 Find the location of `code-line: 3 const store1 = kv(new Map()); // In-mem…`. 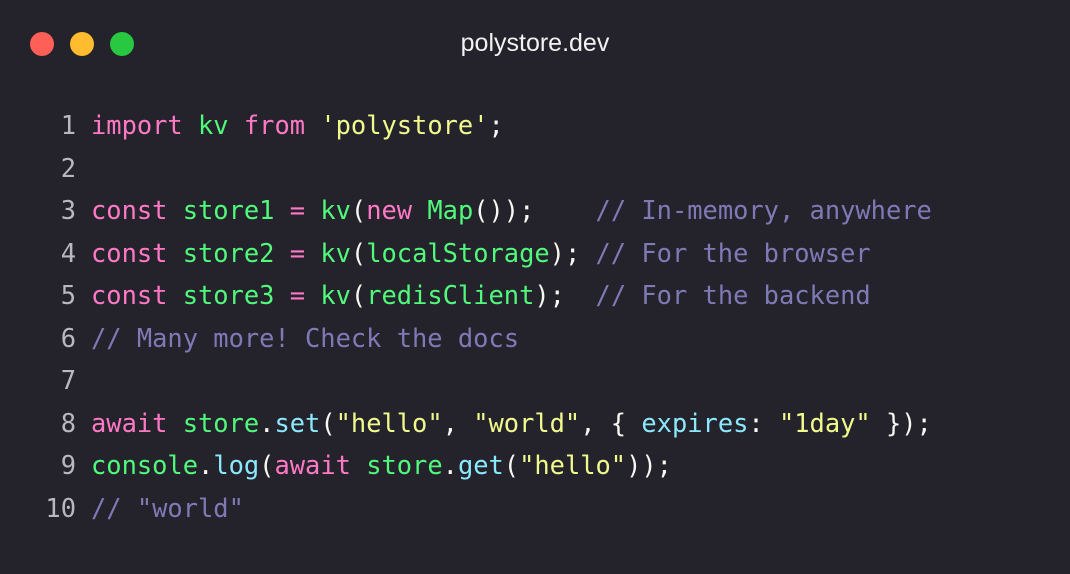

code-line: 3 const store1 = kv(new Map()); // In-mem… is located at coordinates (535, 210).